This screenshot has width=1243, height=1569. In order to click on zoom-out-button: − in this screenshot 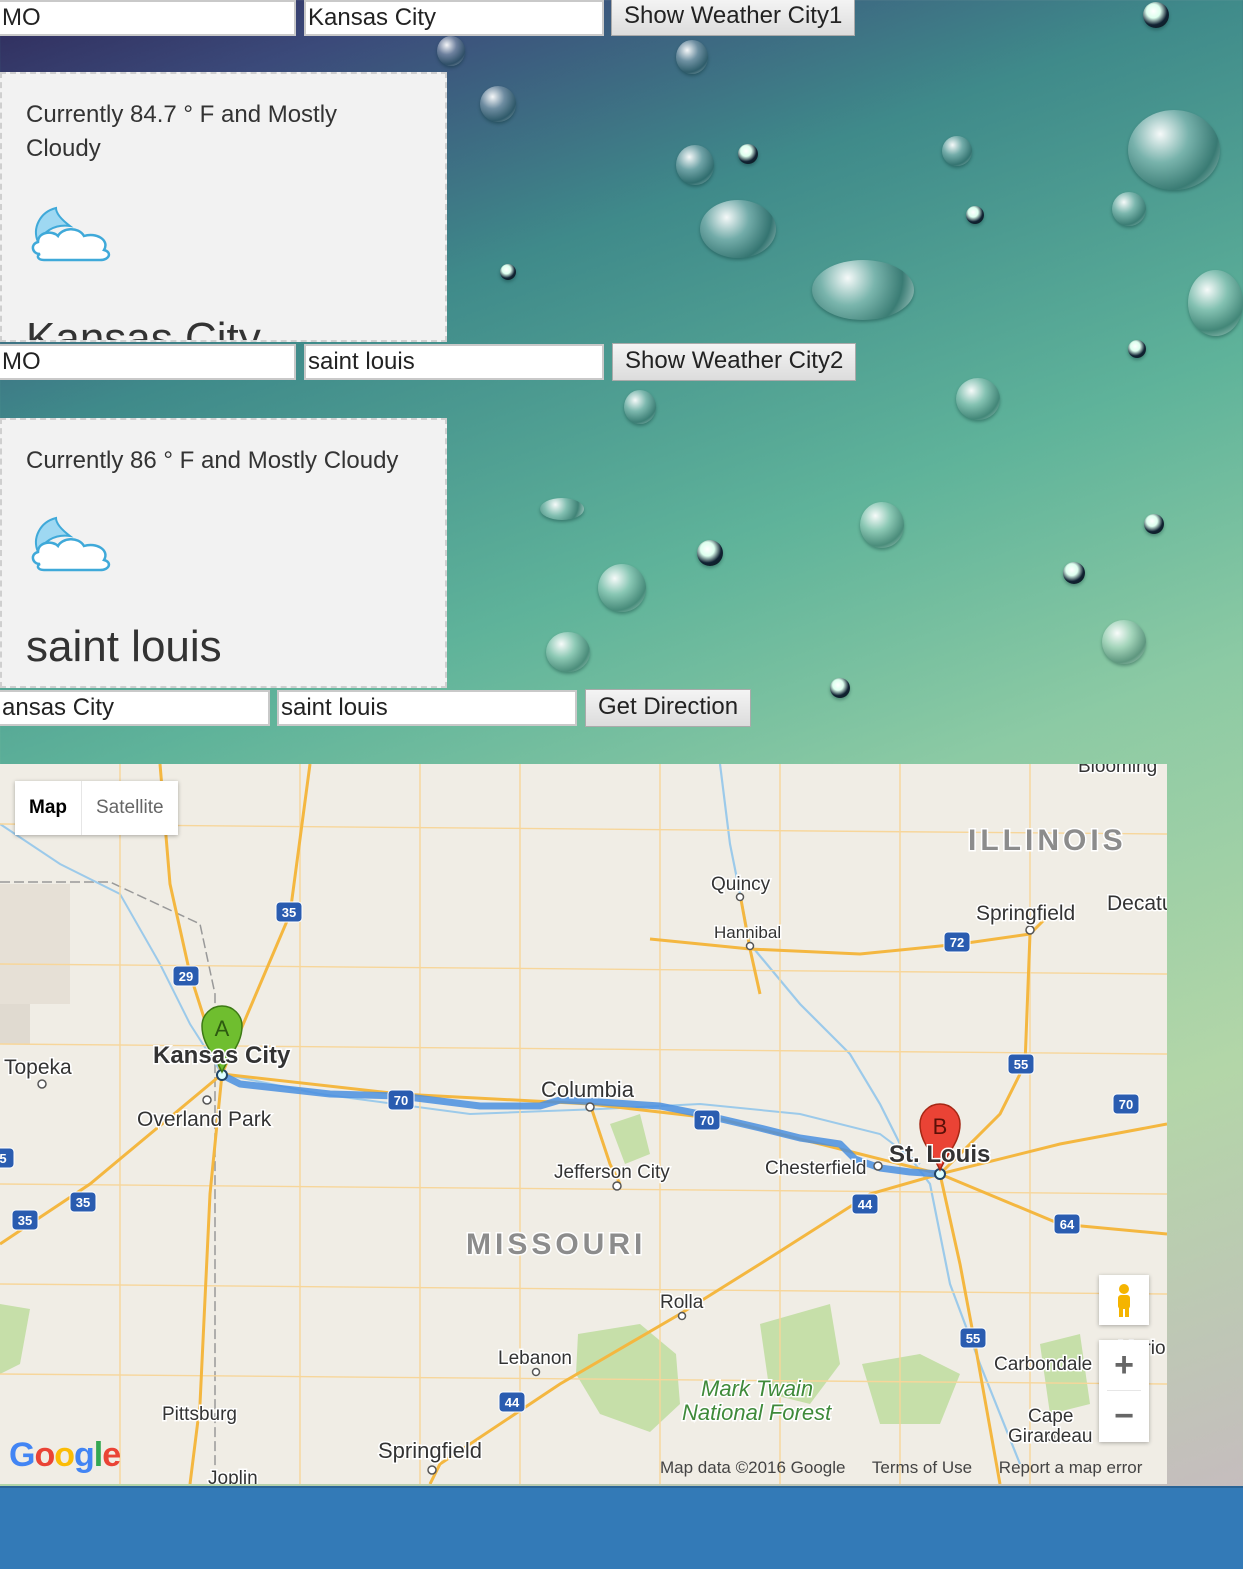, I will do `click(1124, 1416)`.